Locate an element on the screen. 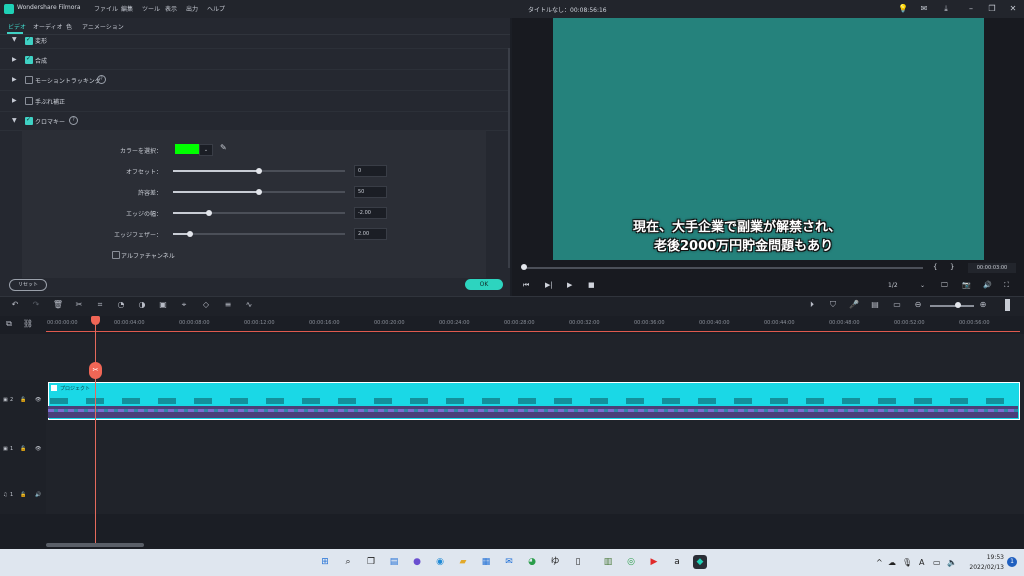 The image size is (1024, 576). tab-video: ビデオ is located at coordinates (17, 26).